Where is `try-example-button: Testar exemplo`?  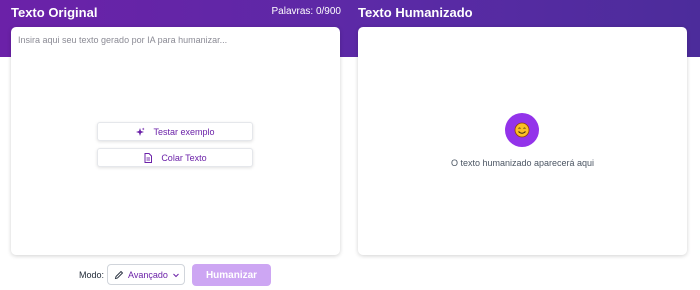 try-example-button: Testar exemplo is located at coordinates (175, 131).